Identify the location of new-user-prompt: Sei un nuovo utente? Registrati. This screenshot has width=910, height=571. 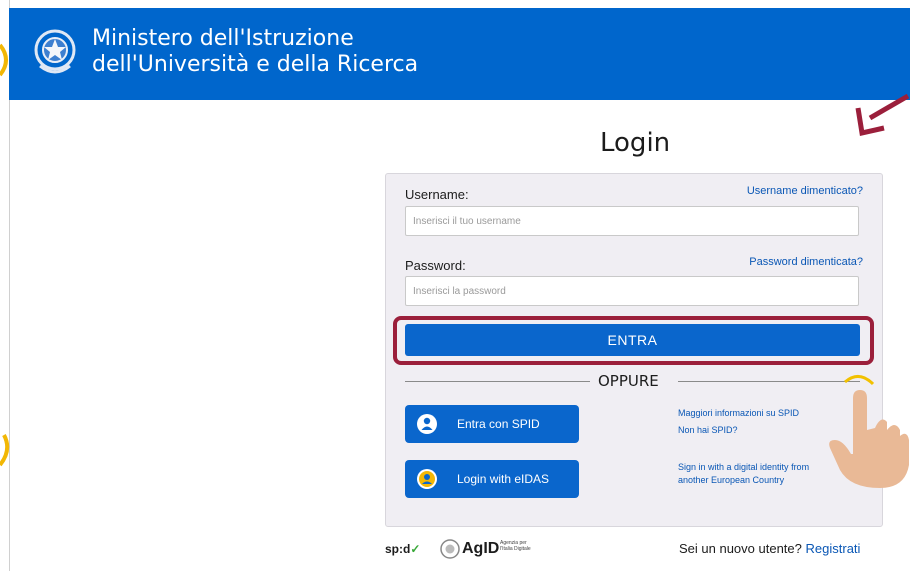
(769, 548).